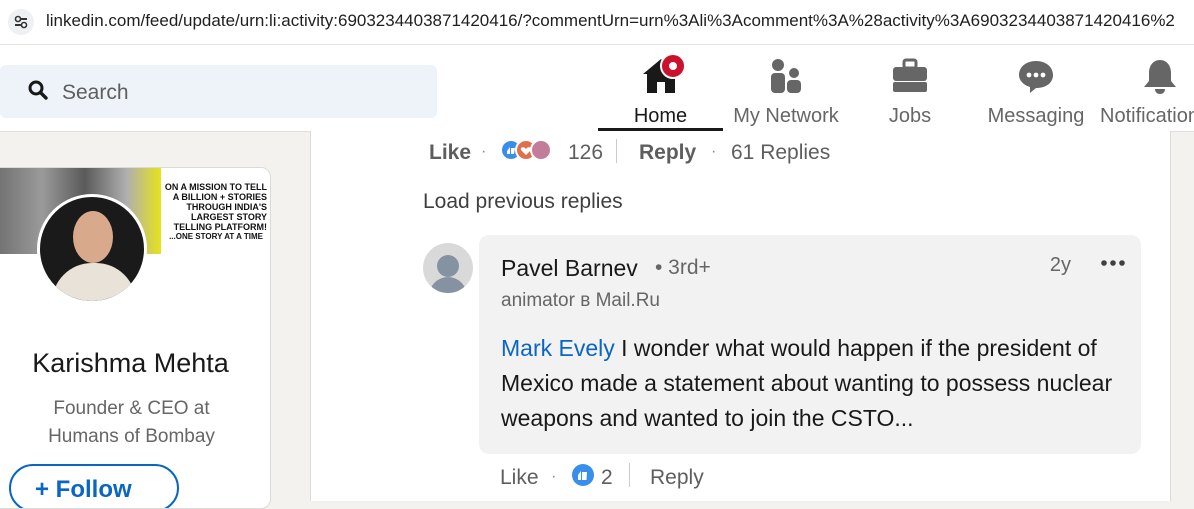 Image resolution: width=1194 pixels, height=509 pixels. Describe the element at coordinates (569, 268) in the screenshot. I see `comment-author-name: Pavel Barnev` at that location.